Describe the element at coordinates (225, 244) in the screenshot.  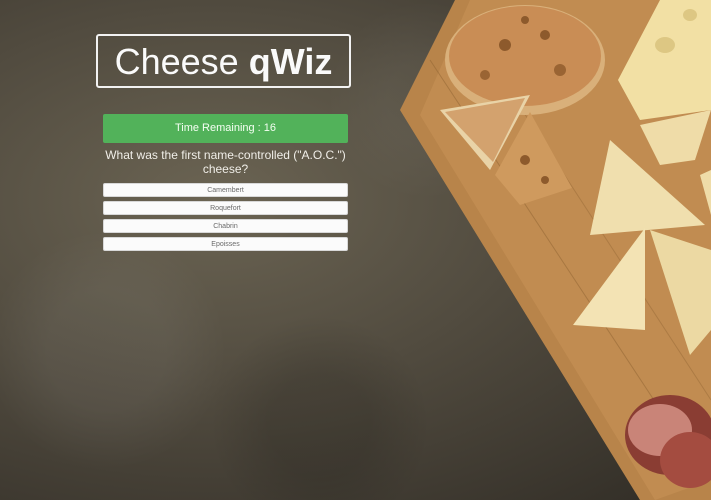
I see `answer-option-epoisses: Epoisses` at that location.